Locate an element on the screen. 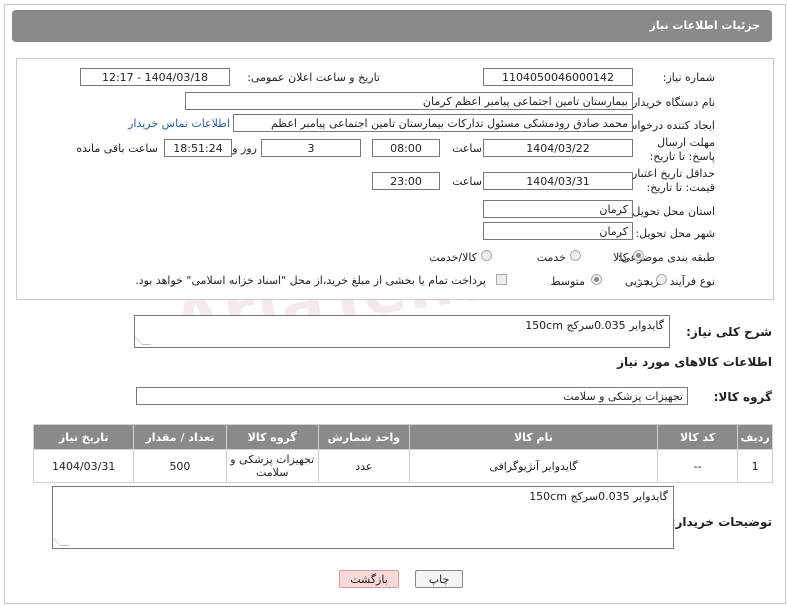 The width and height of the screenshot is (788, 606). need-number-label: شماره نیاز: is located at coordinates (688, 77).